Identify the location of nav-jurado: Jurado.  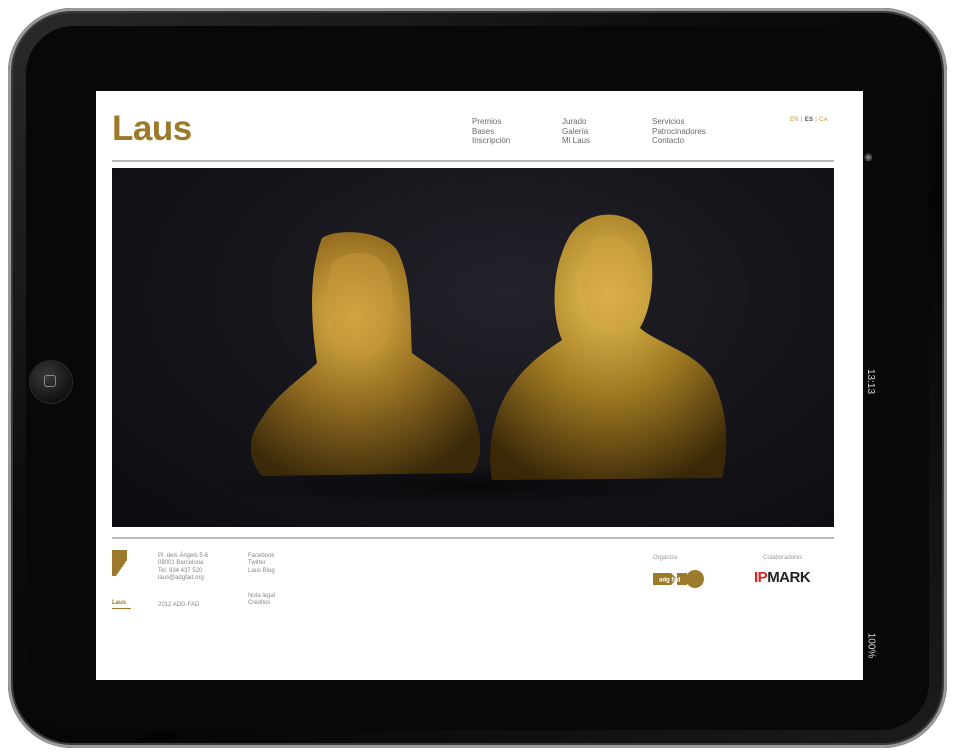
(576, 122).